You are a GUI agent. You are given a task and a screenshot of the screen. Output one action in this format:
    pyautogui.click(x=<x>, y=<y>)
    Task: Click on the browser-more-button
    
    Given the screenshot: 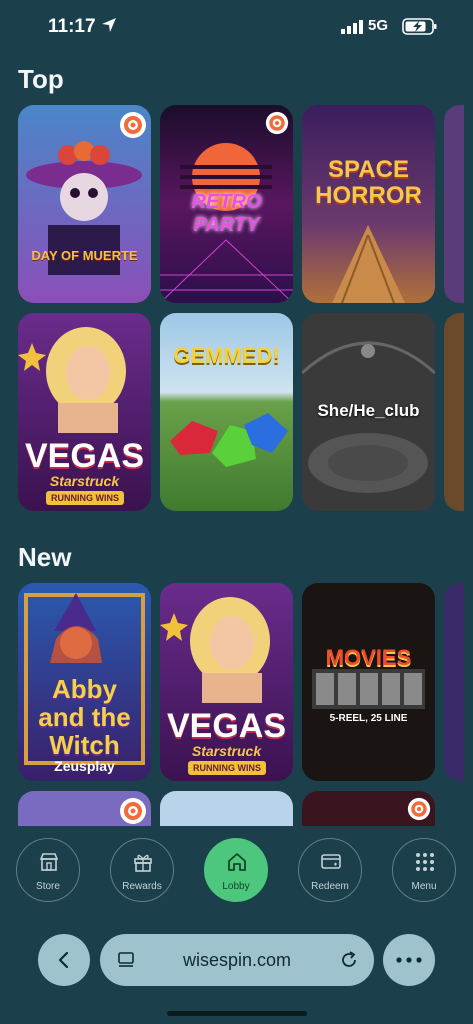 What is the action you would take?
    pyautogui.click(x=409, y=960)
    